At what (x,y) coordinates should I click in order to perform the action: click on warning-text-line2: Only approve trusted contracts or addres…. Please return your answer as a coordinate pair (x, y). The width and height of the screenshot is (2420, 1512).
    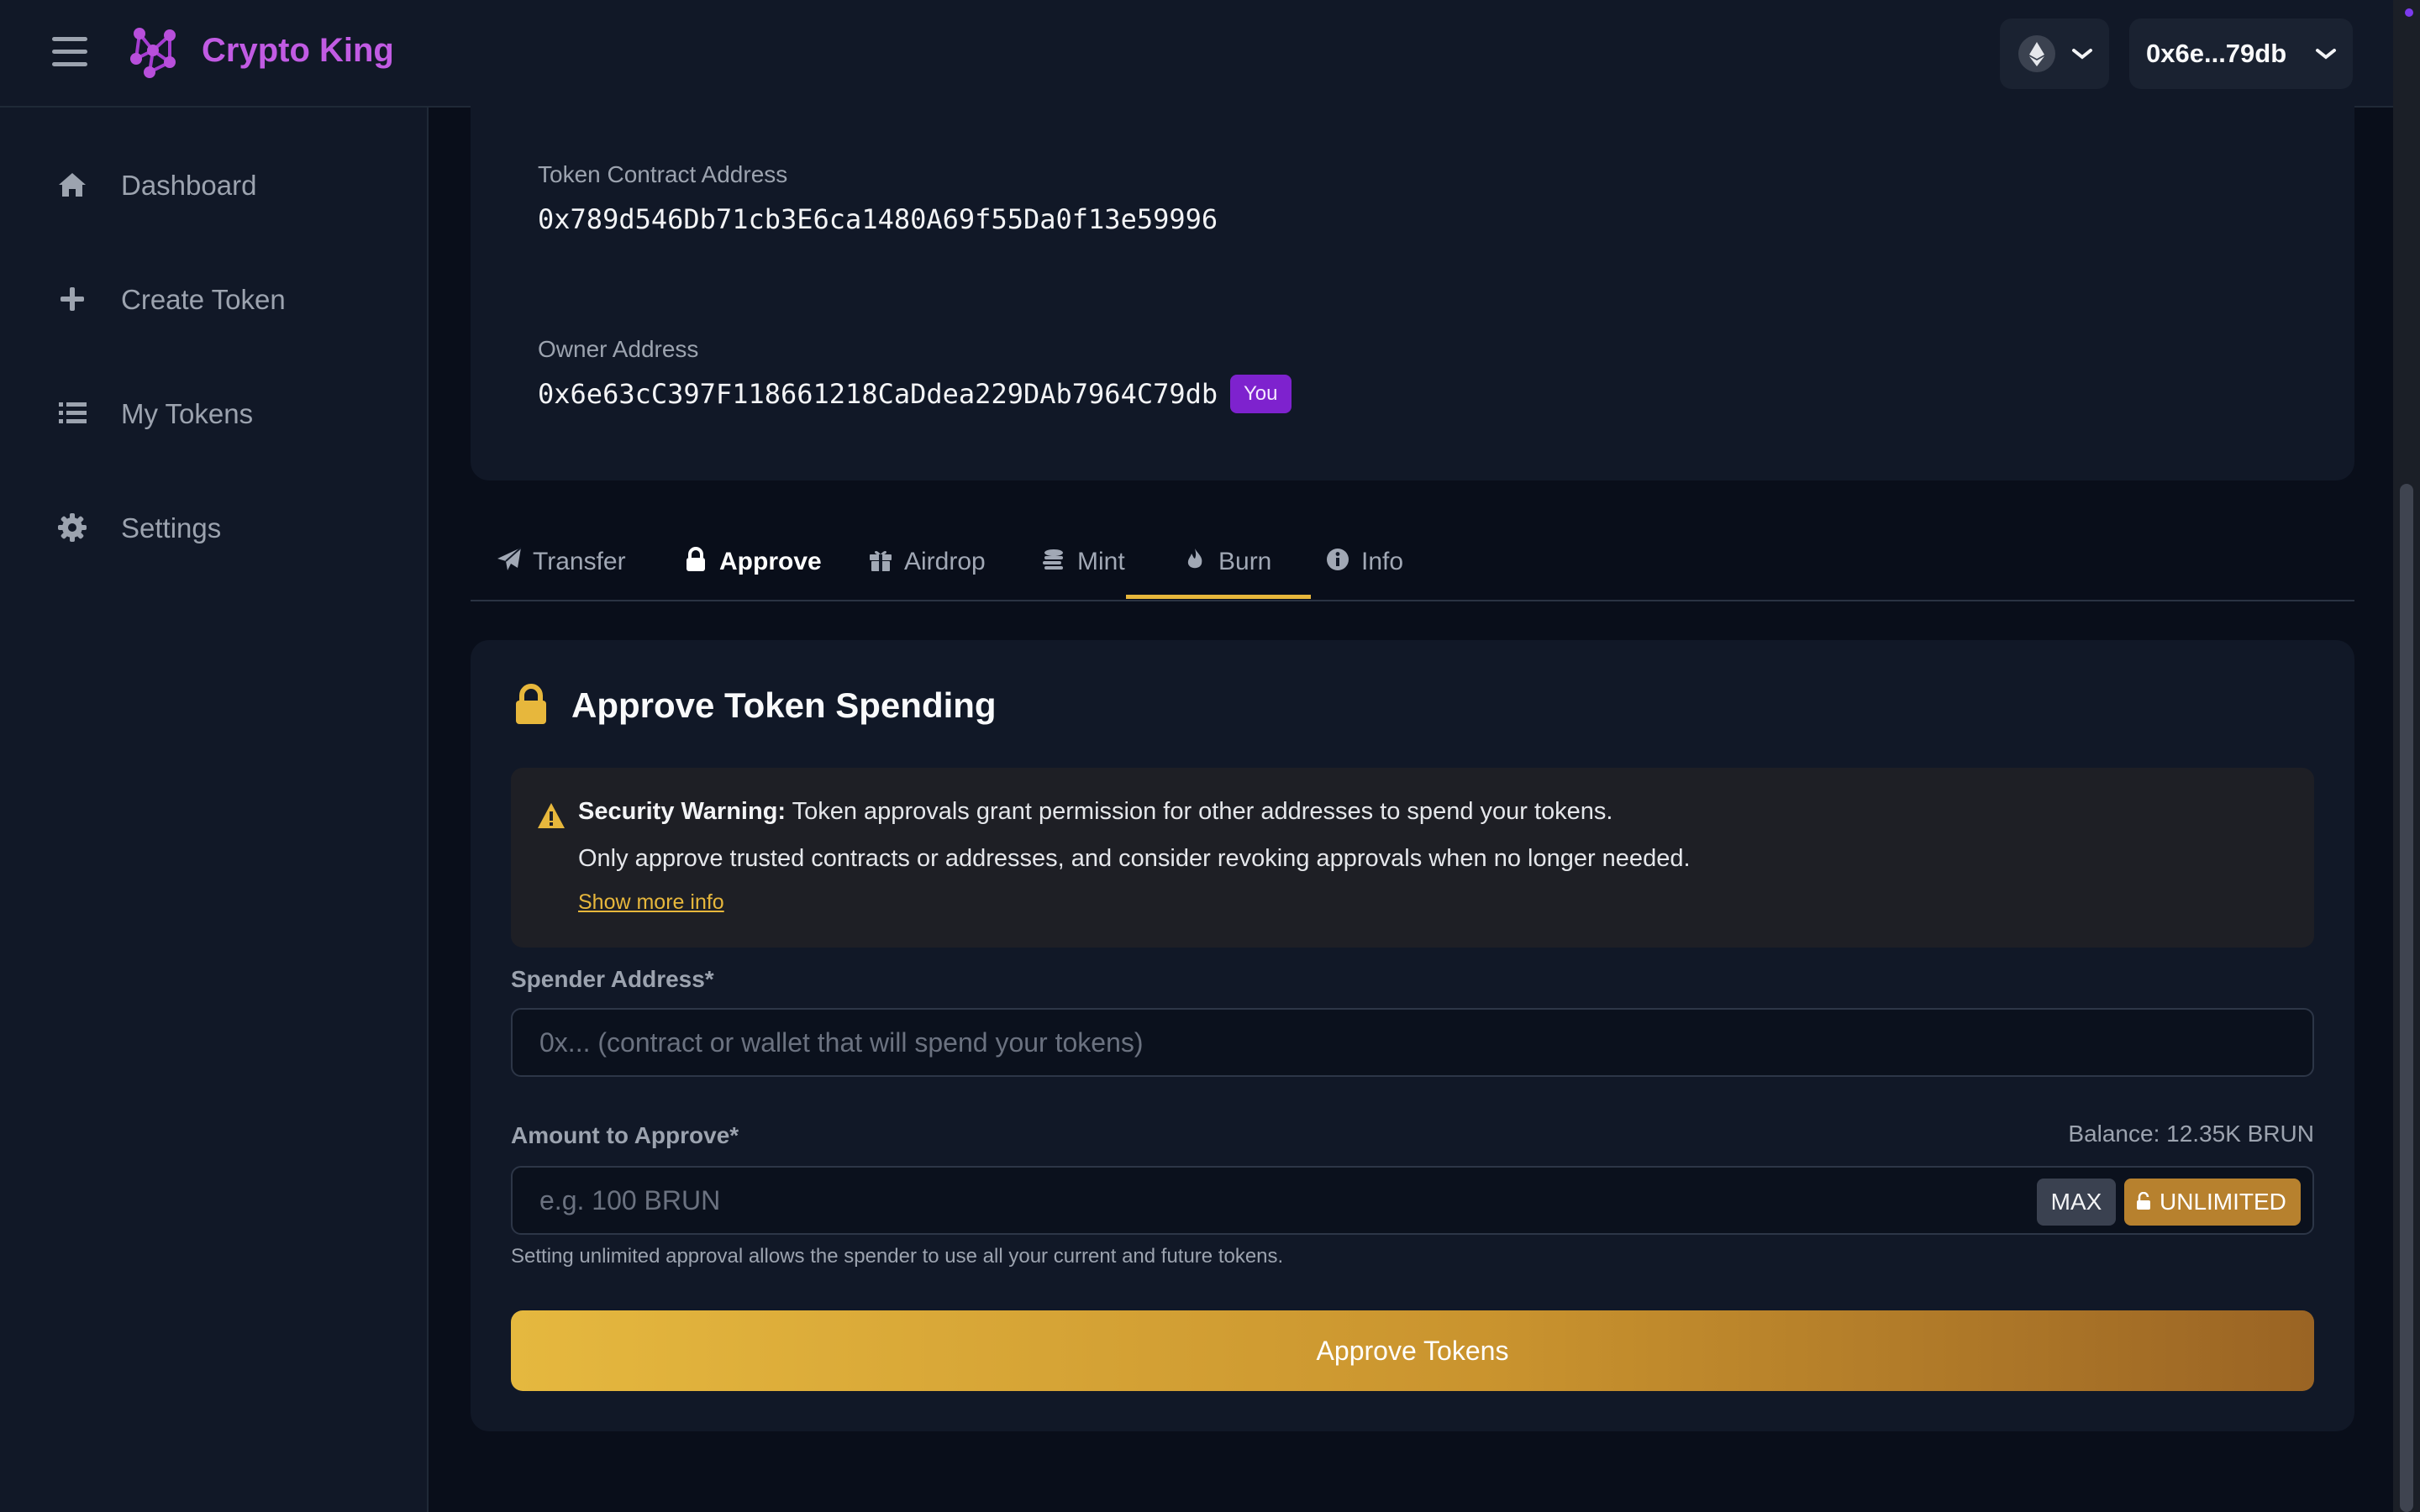
    Looking at the image, I should click on (1134, 858).